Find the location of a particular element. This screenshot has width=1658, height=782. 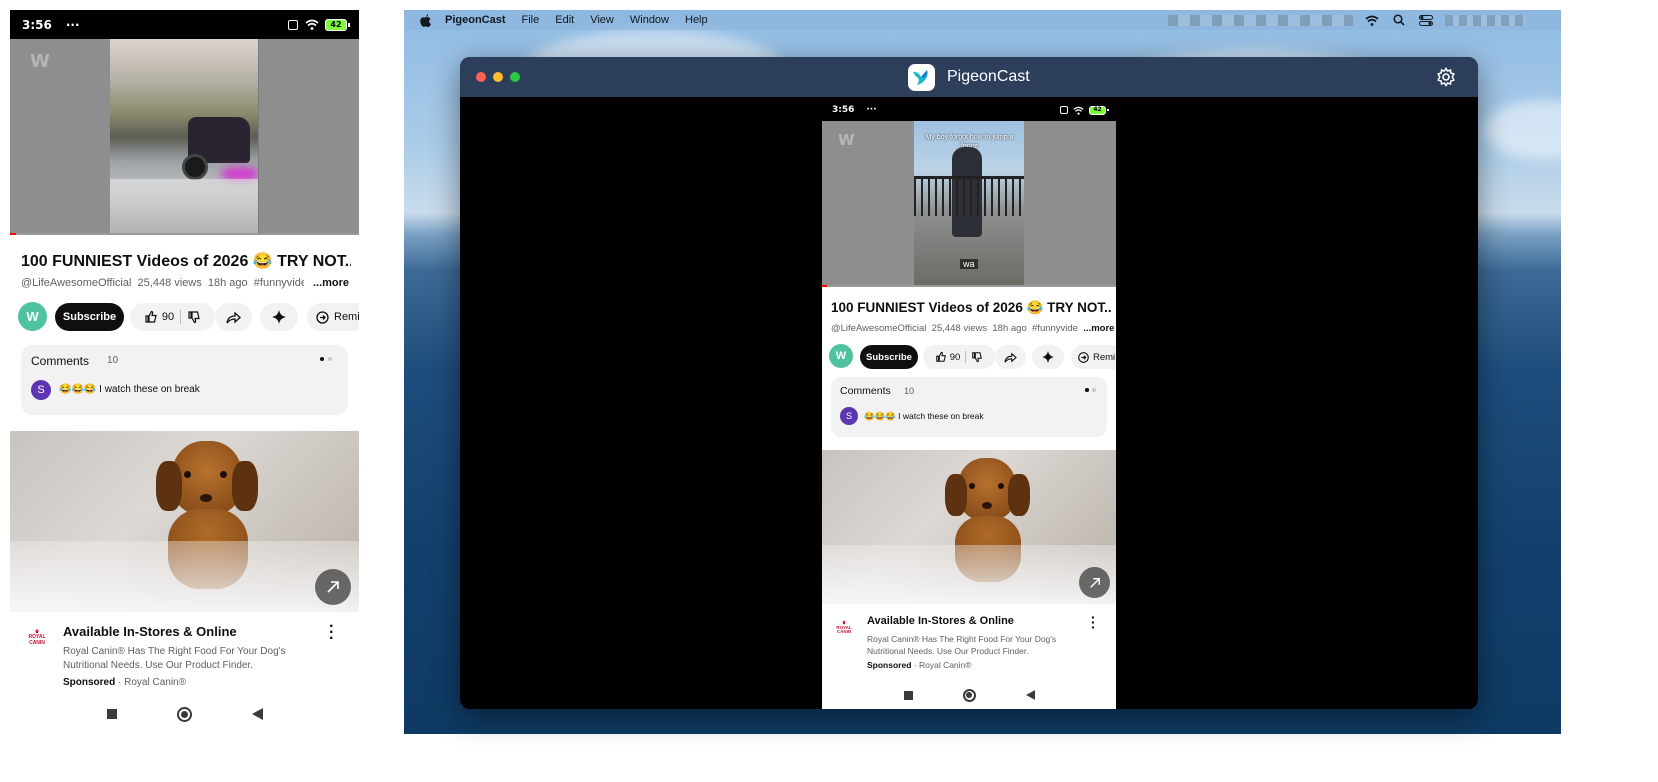

window-title: PigeonCast is located at coordinates (988, 76).